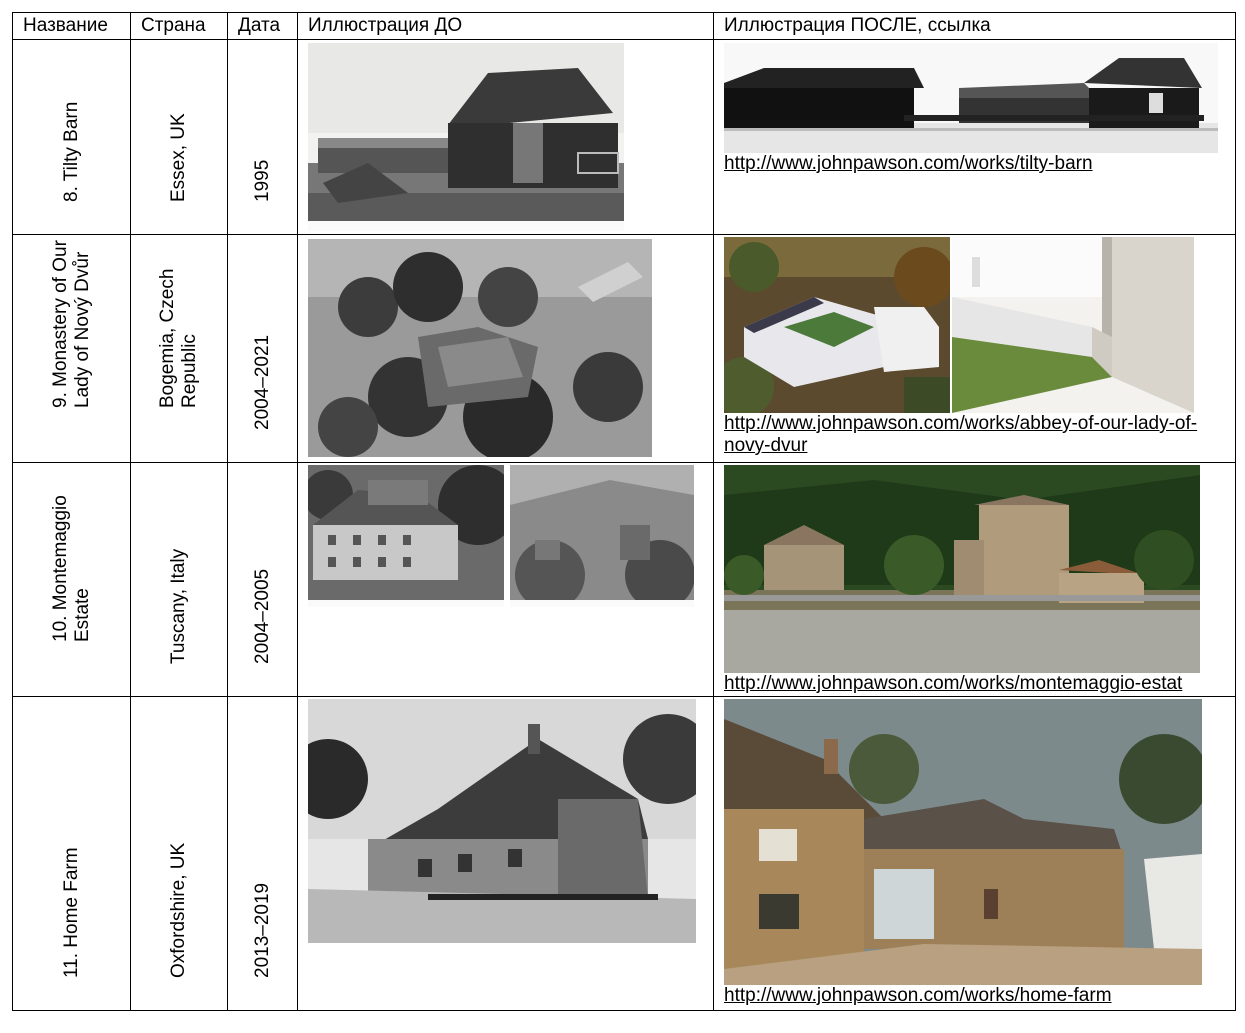  What do you see at coordinates (71, 912) in the screenshot?
I see `project-name: 11. Home Farm` at bounding box center [71, 912].